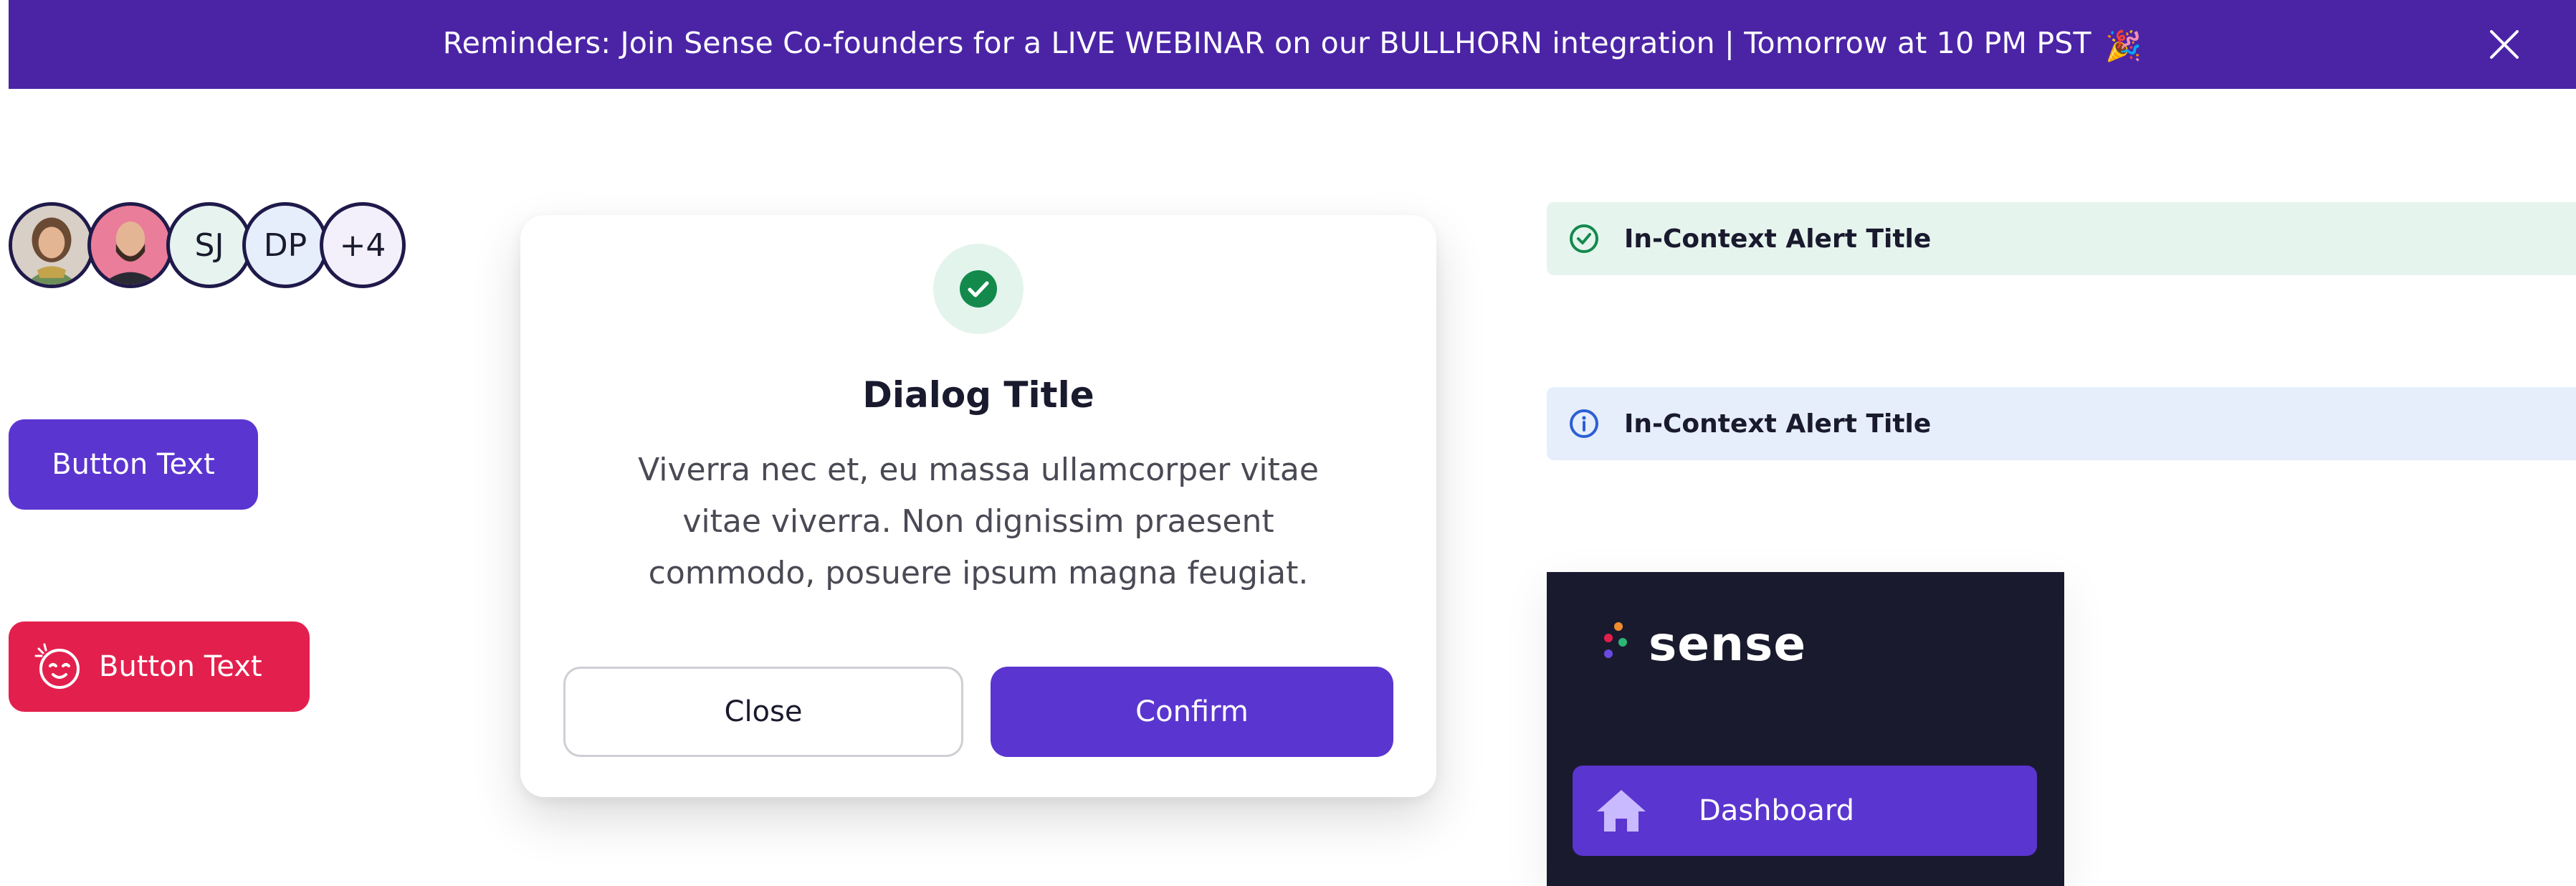 This screenshot has width=2576, height=886. I want to click on dialog-icon-container, so click(978, 289).